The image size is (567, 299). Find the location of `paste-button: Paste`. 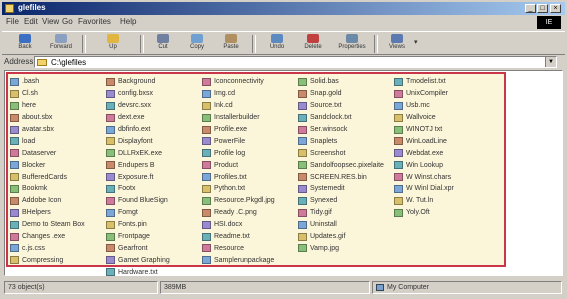

paste-button: Paste is located at coordinates (231, 44).